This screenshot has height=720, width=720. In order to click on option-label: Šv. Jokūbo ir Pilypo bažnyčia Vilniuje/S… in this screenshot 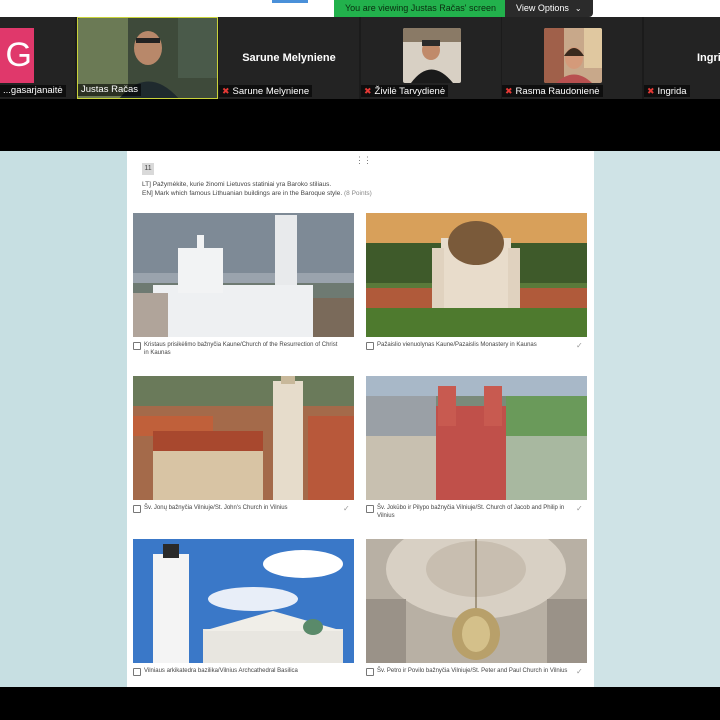, I will do `click(471, 512)`.